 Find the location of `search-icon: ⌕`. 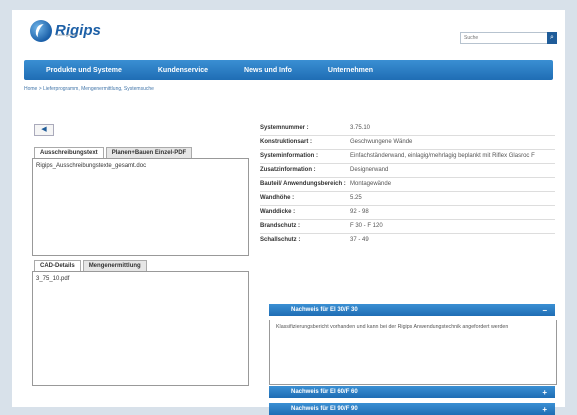

search-icon: ⌕ is located at coordinates (552, 38).